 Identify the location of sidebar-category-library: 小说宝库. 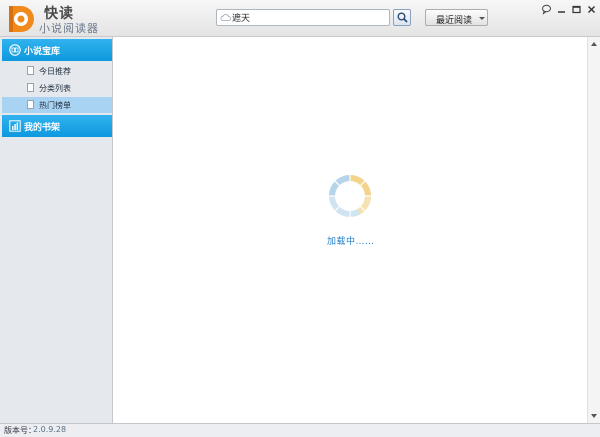
(57, 50).